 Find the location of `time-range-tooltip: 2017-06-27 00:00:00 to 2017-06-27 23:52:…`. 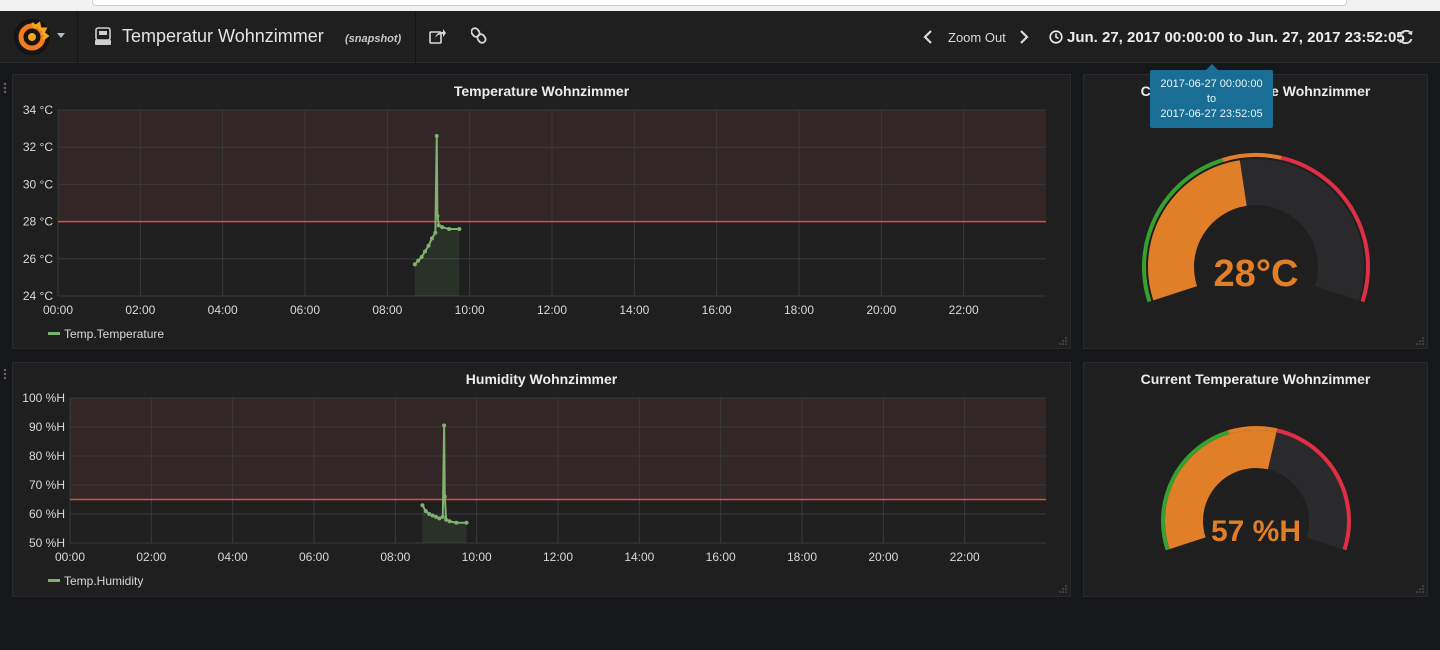

time-range-tooltip: 2017-06-27 00:00:00 to 2017-06-27 23:52:… is located at coordinates (1211, 96).